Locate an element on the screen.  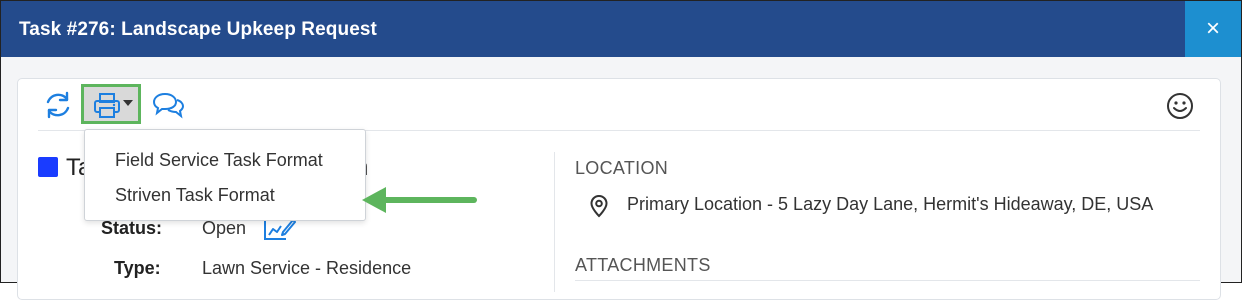
refresh-icon is located at coordinates (58, 105).